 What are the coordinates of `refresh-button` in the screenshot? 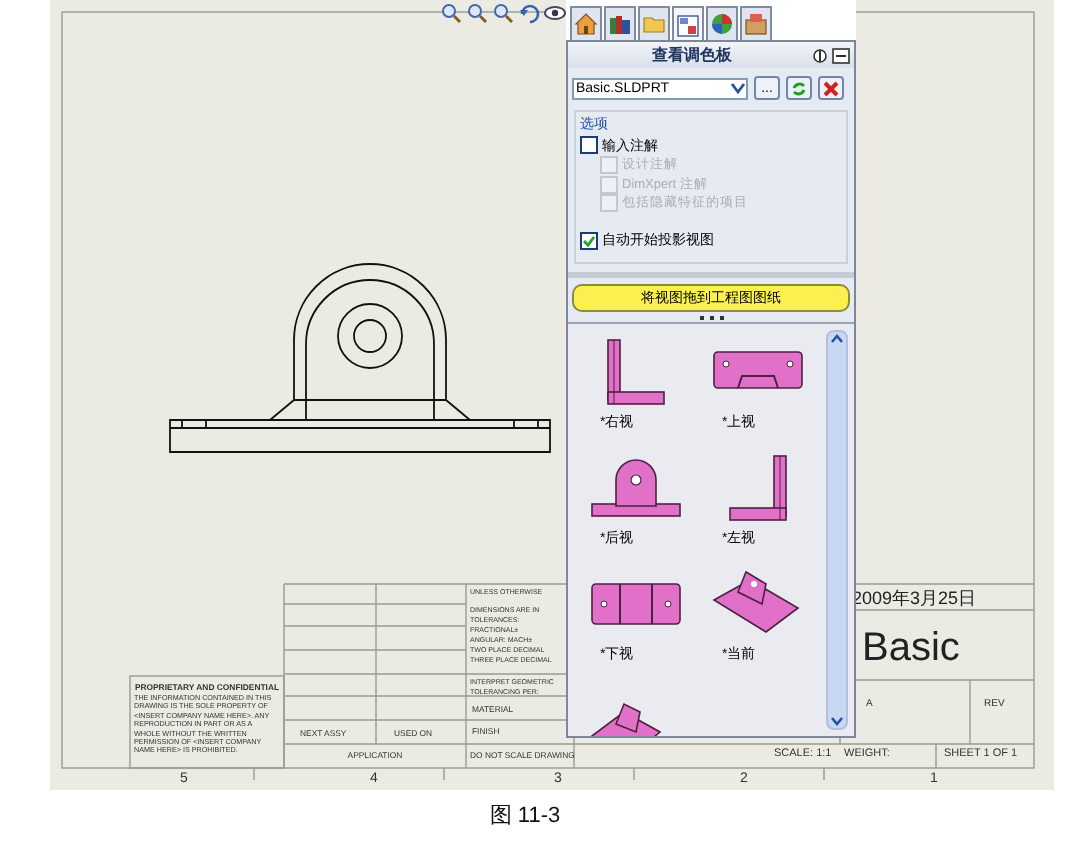 It's located at (799, 88).